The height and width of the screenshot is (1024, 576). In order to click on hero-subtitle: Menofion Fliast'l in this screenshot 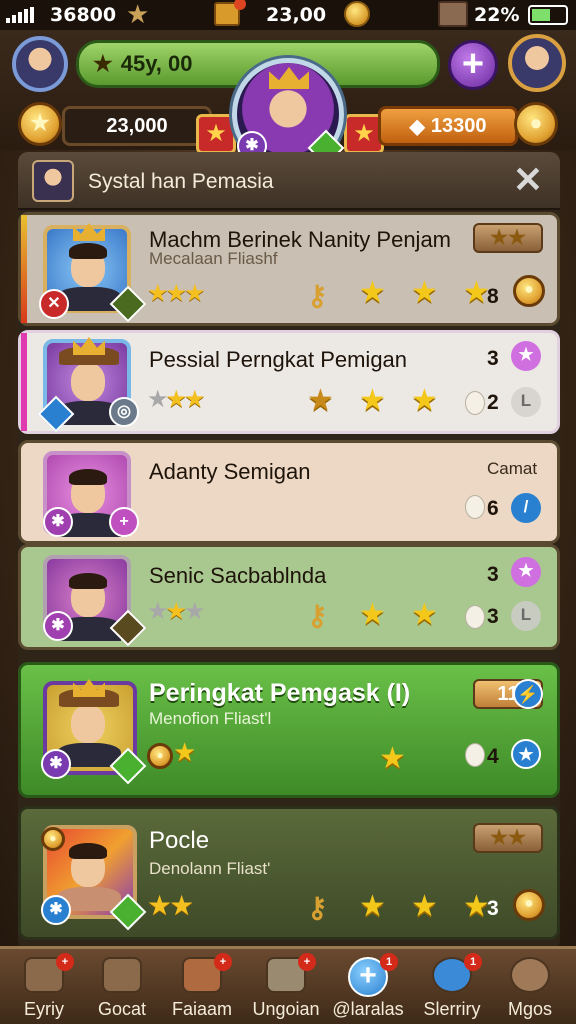, I will do `click(210, 718)`.